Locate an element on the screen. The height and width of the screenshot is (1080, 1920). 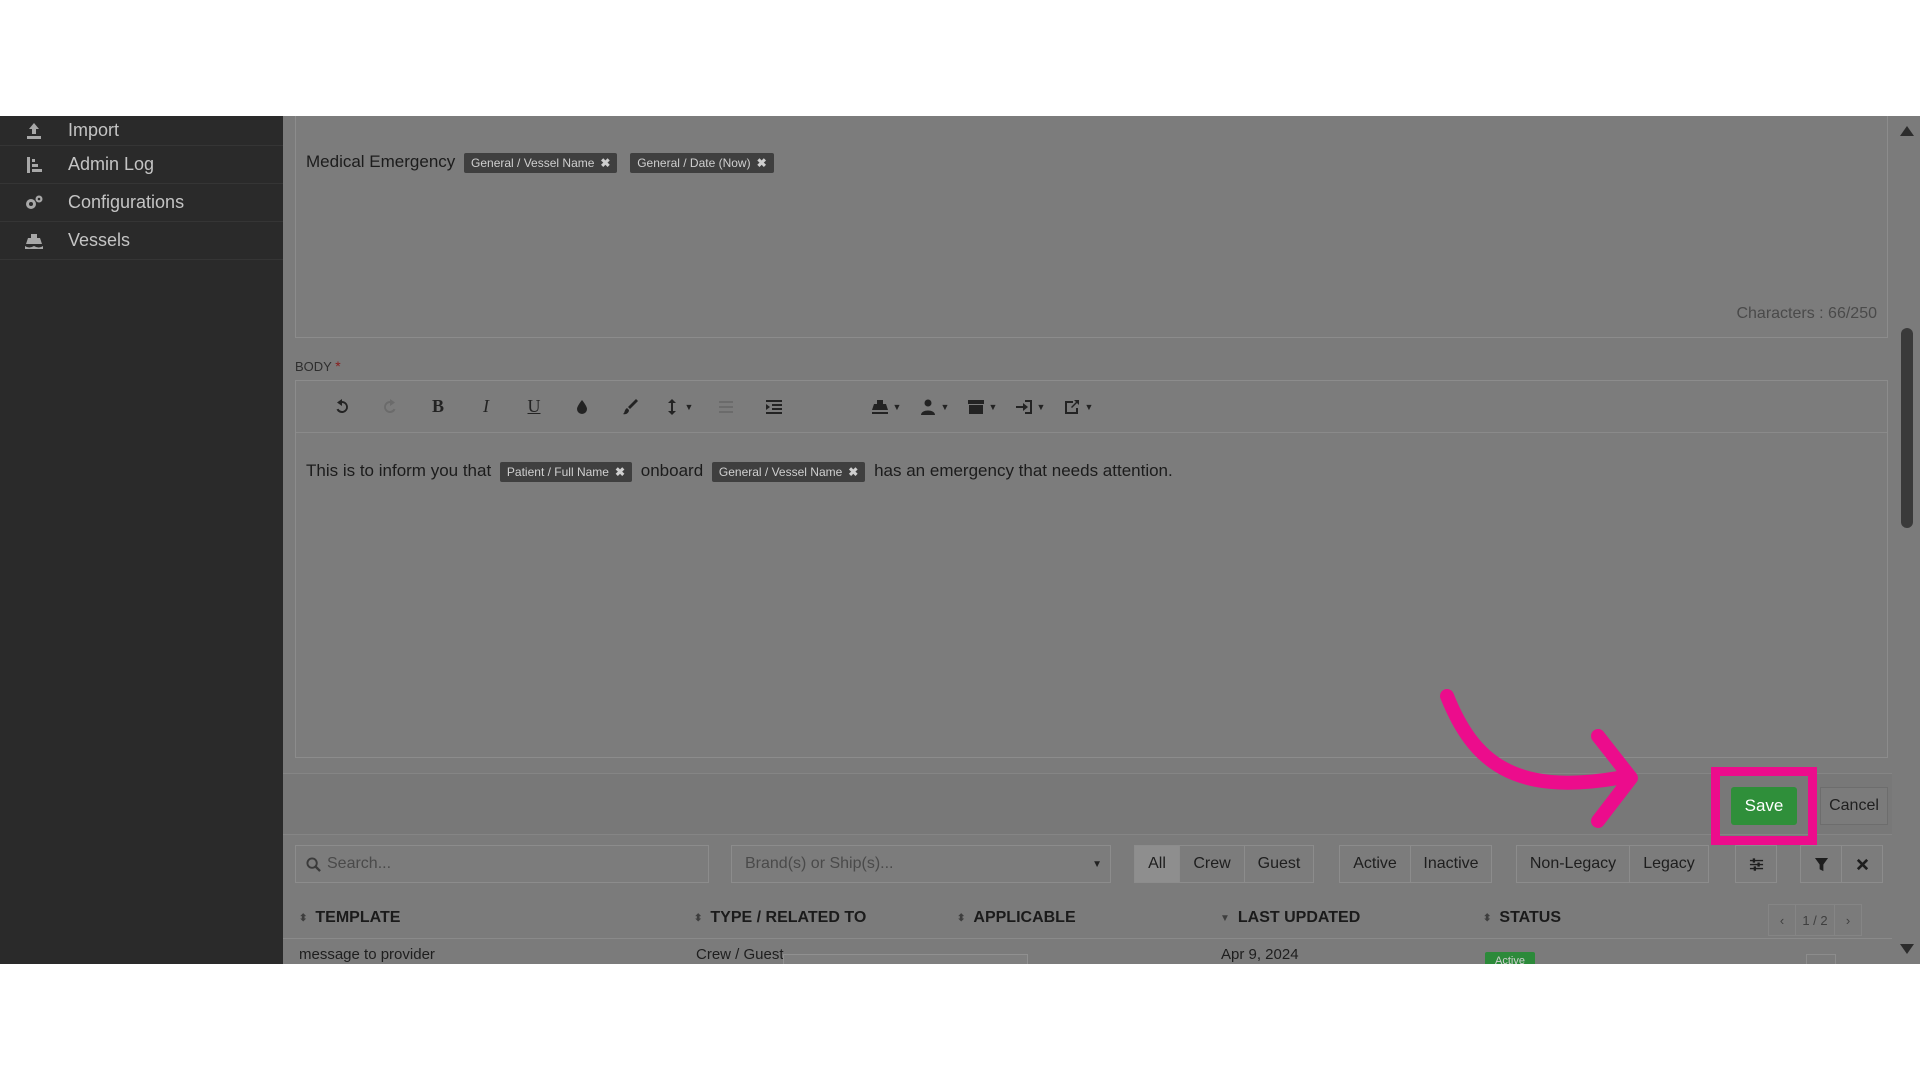
text-color-icon is located at coordinates (582, 407).